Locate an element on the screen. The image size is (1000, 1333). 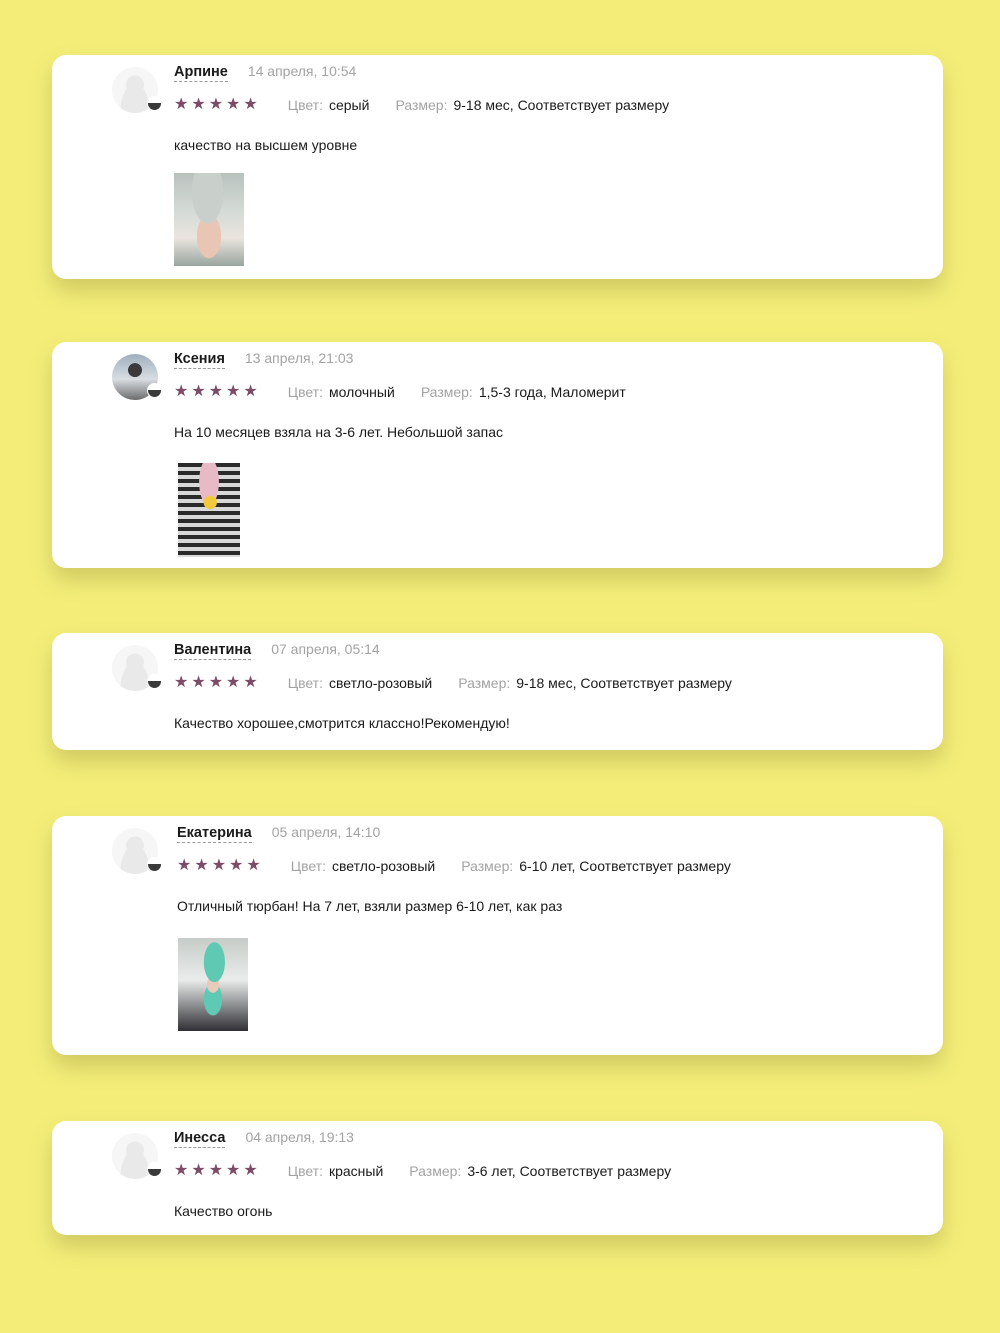
review-header: Ксения 13 апреля, 21:03 is located at coordinates (263, 359).